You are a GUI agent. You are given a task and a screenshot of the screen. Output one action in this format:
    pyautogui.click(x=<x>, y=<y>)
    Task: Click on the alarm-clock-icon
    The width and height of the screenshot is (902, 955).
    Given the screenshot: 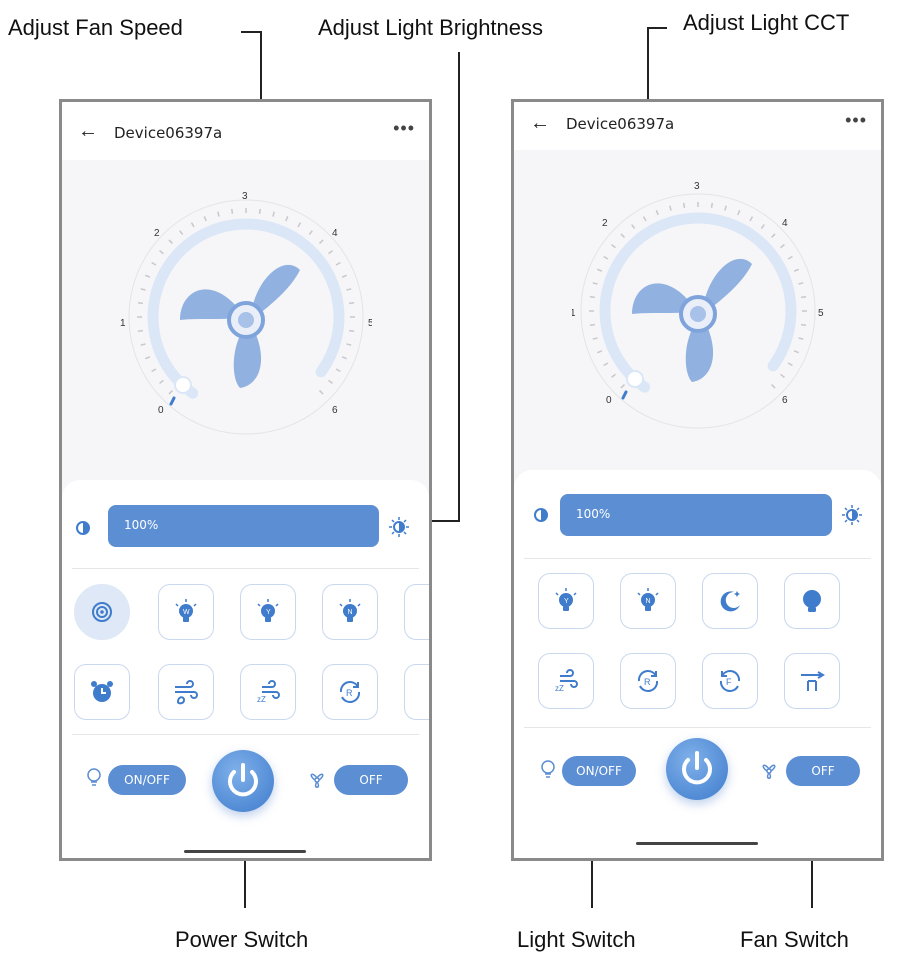 What is the action you would take?
    pyautogui.click(x=102, y=691)
    